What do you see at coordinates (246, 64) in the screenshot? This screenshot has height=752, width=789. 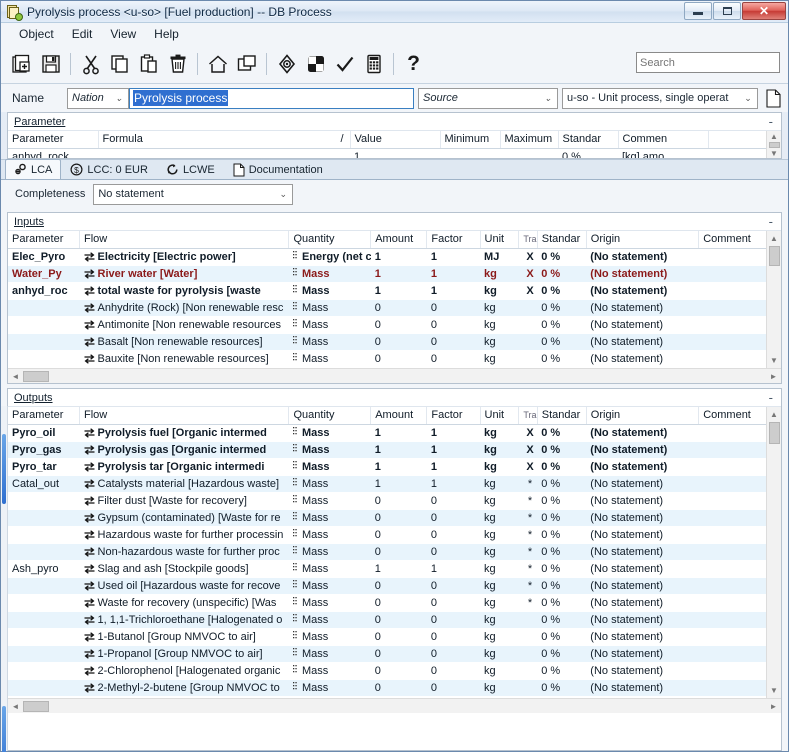 I see `duplicate-window-button` at bounding box center [246, 64].